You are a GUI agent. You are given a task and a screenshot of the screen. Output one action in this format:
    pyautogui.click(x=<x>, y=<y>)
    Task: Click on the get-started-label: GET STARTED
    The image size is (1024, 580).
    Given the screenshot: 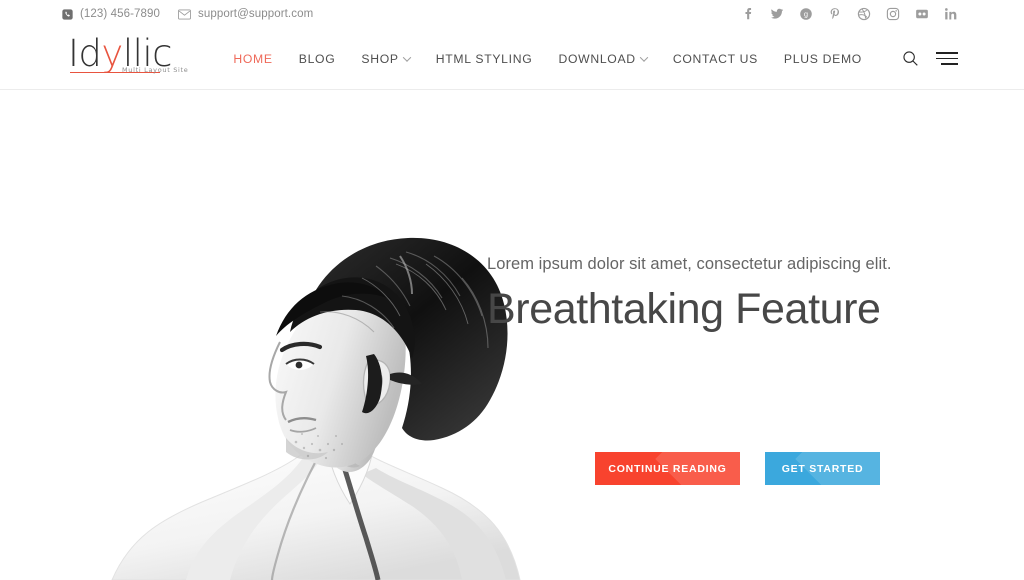 What is the action you would take?
    pyautogui.click(x=822, y=468)
    